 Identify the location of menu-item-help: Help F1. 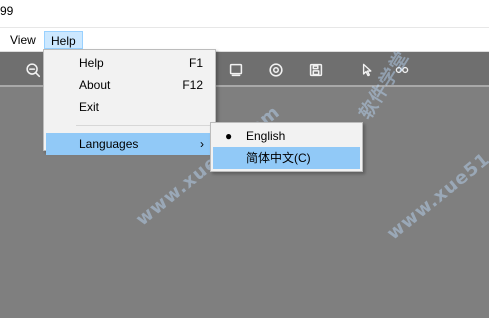
(129, 63).